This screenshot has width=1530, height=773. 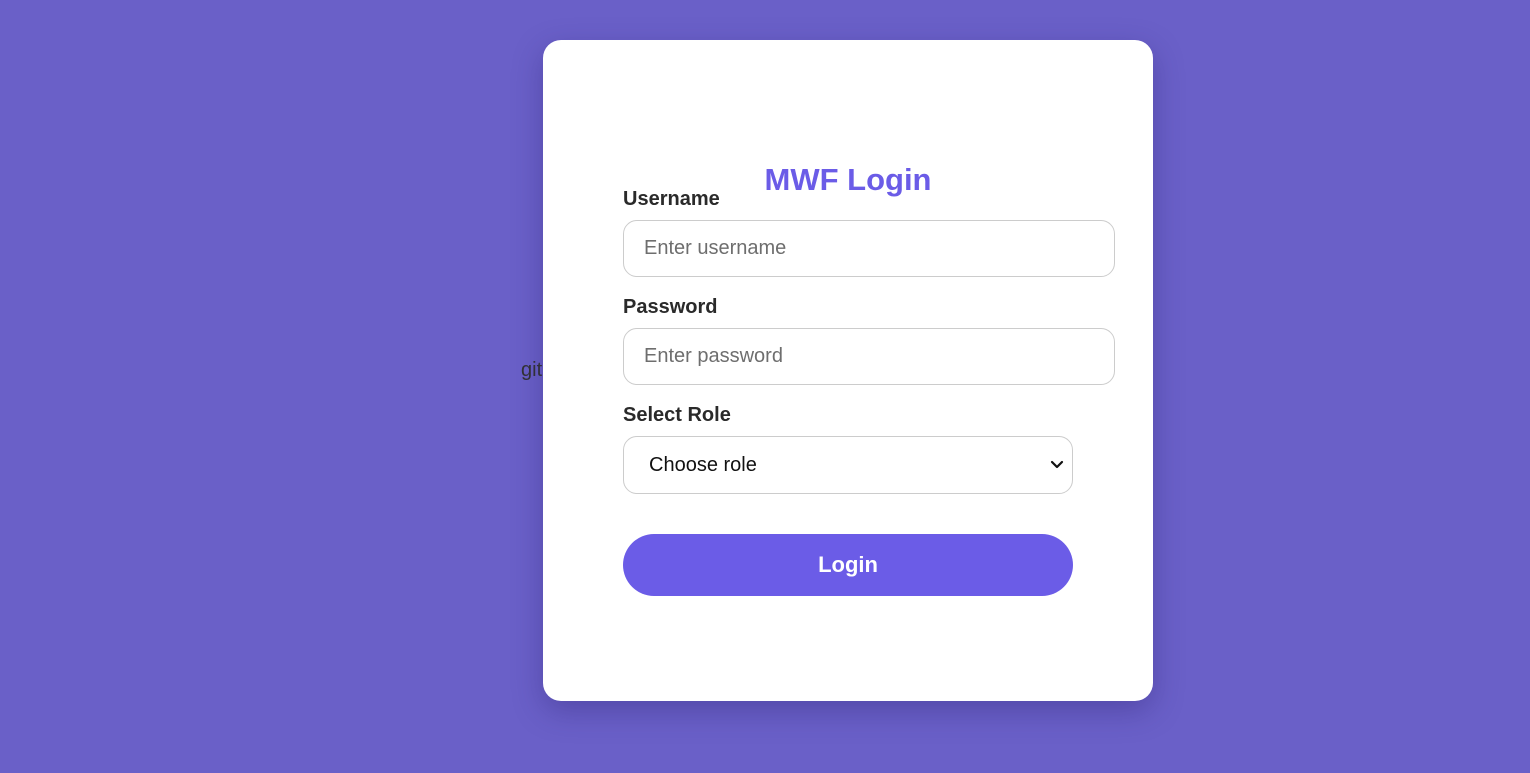 What do you see at coordinates (1057, 464) in the screenshot?
I see `chevron-down-icon` at bounding box center [1057, 464].